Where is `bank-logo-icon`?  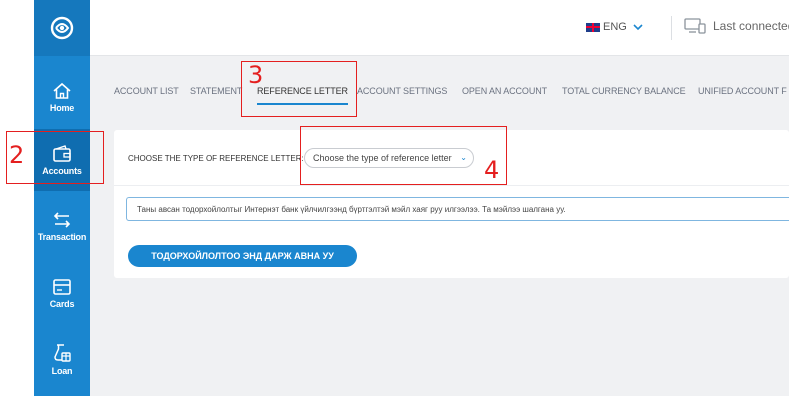
bank-logo-icon is located at coordinates (62, 28).